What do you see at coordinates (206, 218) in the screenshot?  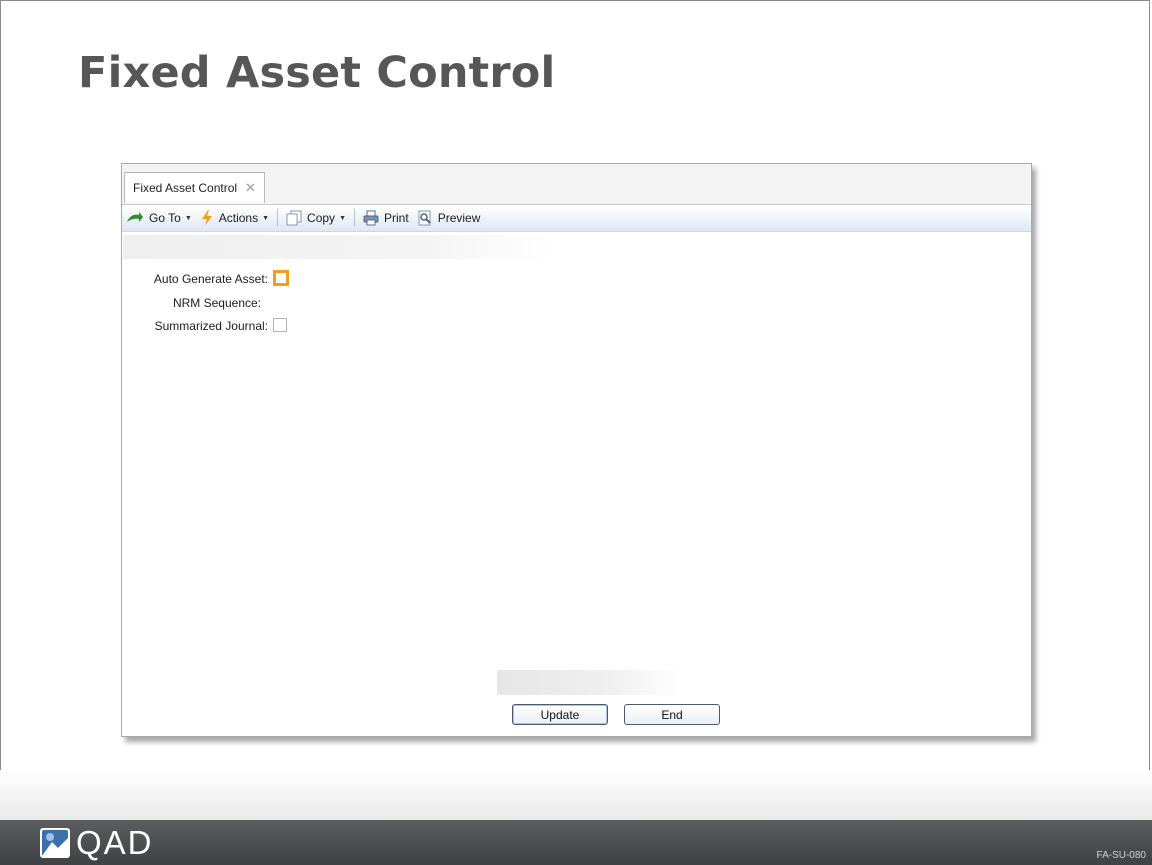 I see `actions-icon` at bounding box center [206, 218].